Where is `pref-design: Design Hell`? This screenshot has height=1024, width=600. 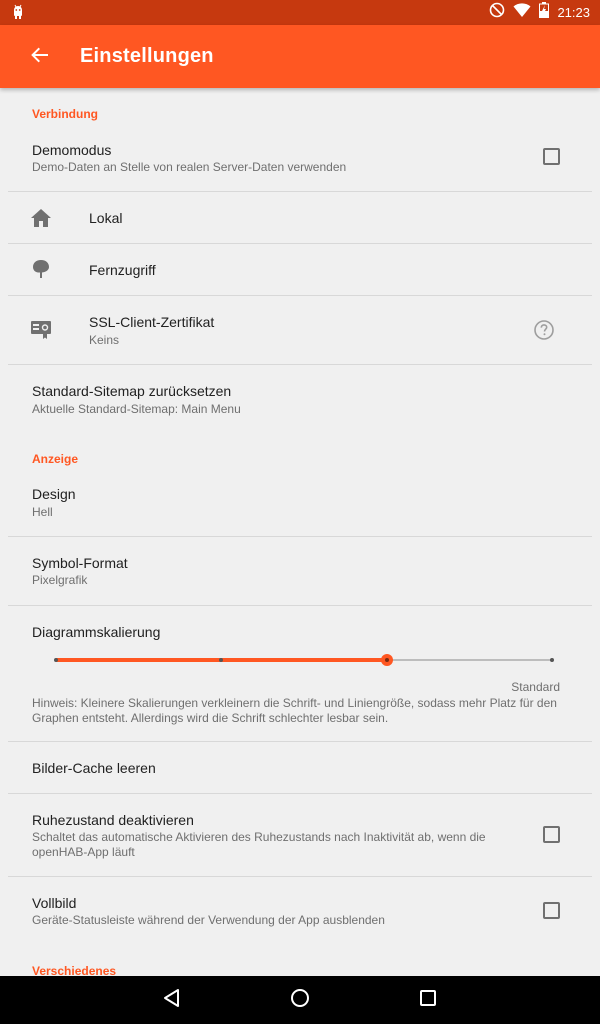
pref-design: Design Hell is located at coordinates (300, 507).